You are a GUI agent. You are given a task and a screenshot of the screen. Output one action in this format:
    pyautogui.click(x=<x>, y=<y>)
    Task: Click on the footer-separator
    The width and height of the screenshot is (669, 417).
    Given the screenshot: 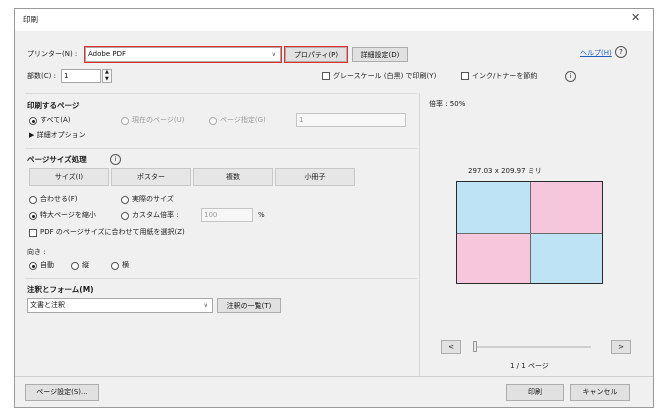 What is the action you would take?
    pyautogui.click(x=334, y=376)
    